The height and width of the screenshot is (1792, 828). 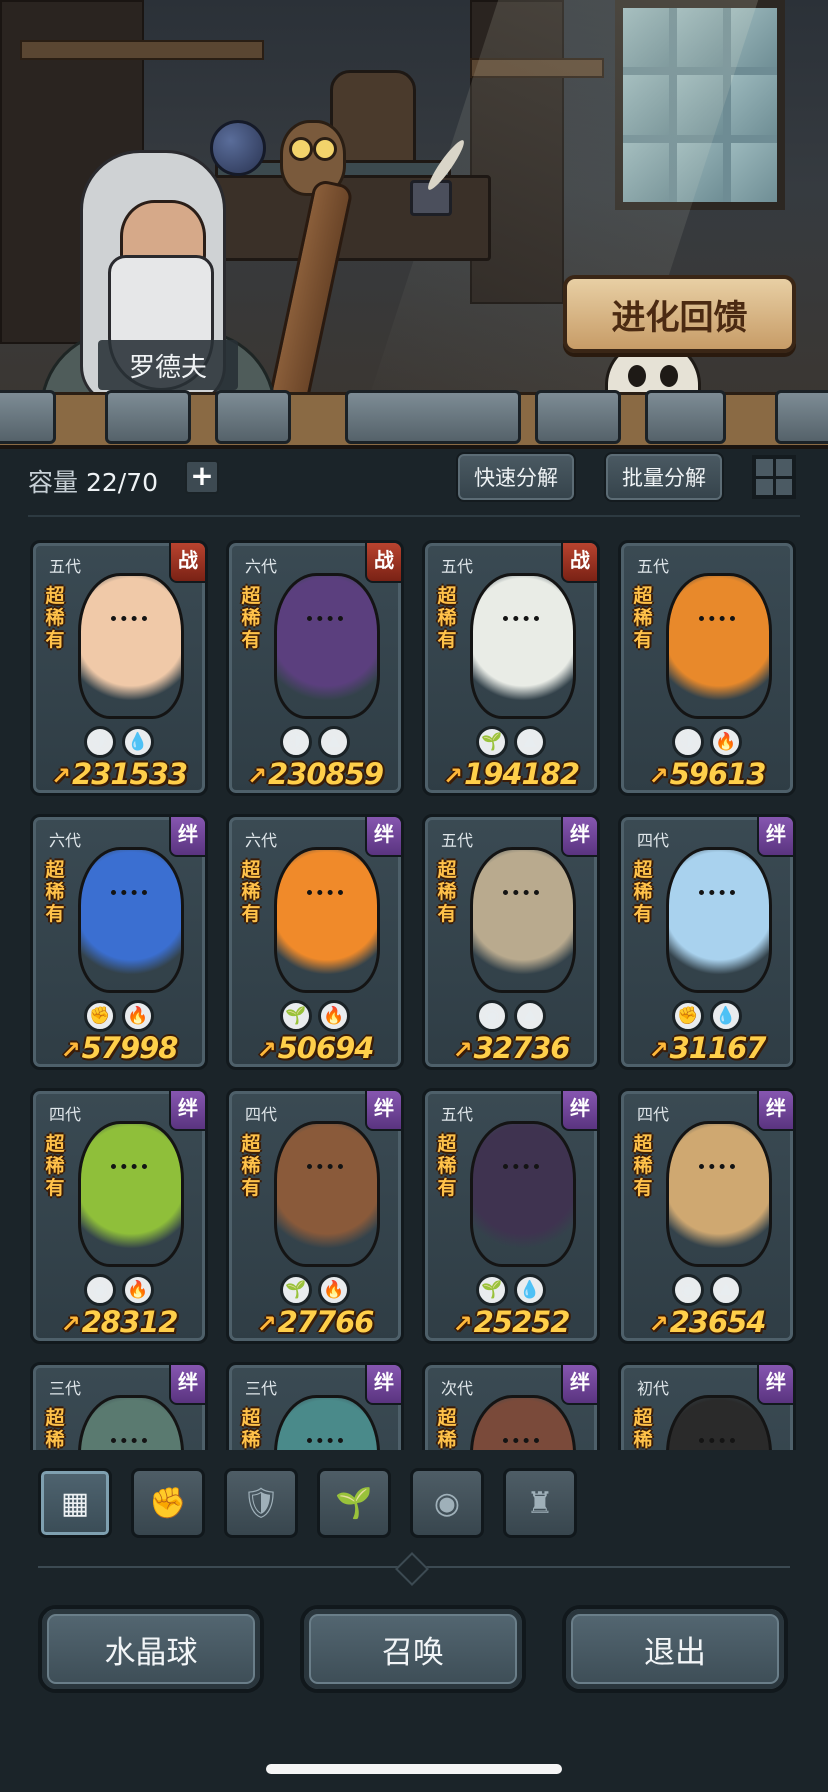 I want to click on exit-button: 退出, so click(x=675, y=1649).